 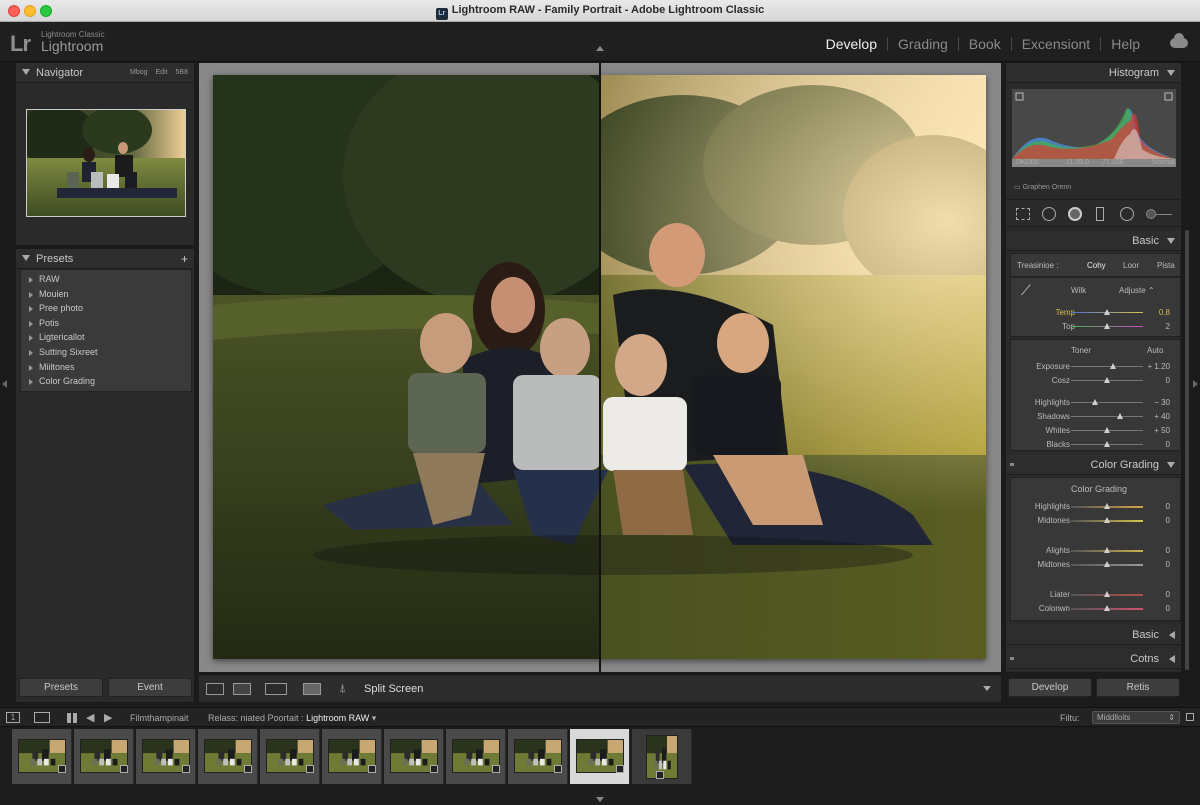 What do you see at coordinates (1100, 214) in the screenshot?
I see `graduated-filter-icon` at bounding box center [1100, 214].